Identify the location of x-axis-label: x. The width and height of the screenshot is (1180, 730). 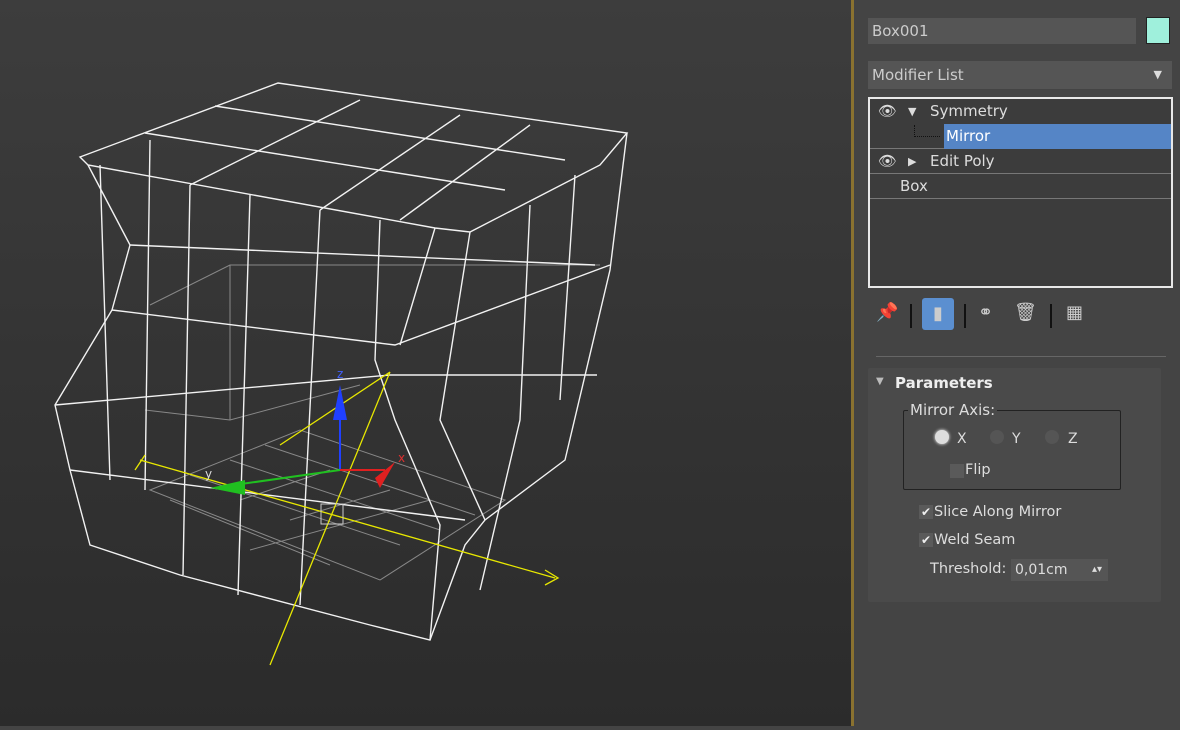
(401, 458).